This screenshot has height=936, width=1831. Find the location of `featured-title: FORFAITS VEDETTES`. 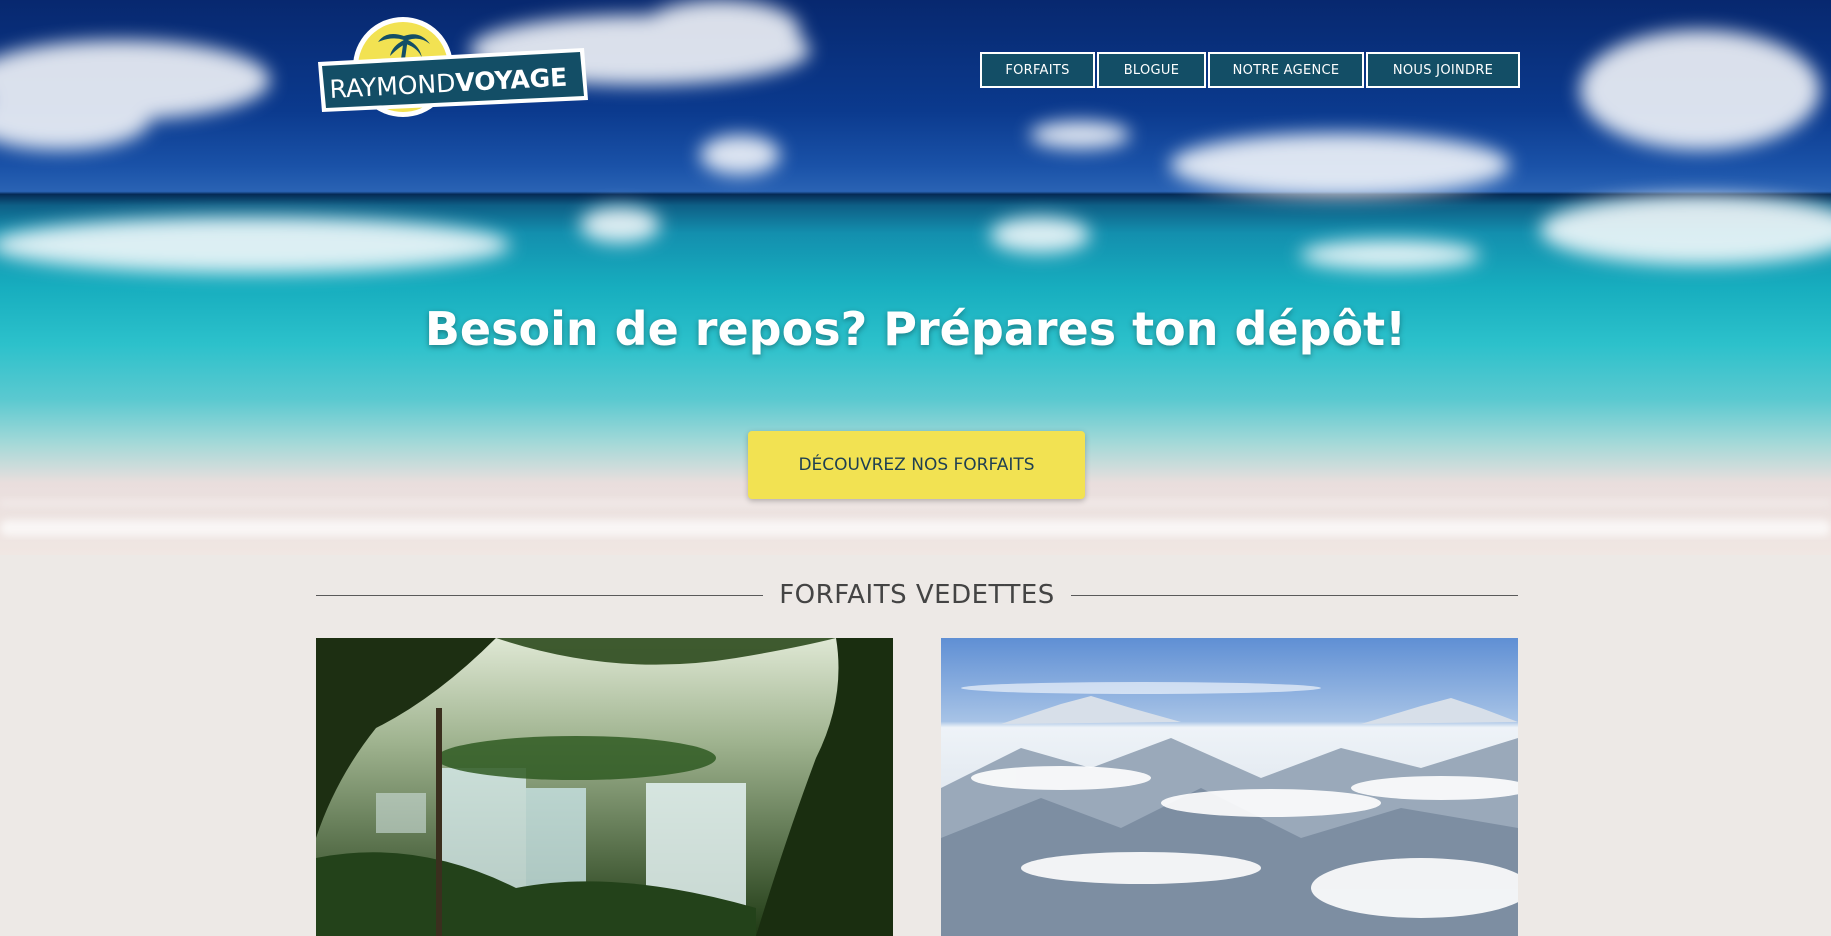

featured-title: FORFAITS VEDETTES is located at coordinates (917, 595).